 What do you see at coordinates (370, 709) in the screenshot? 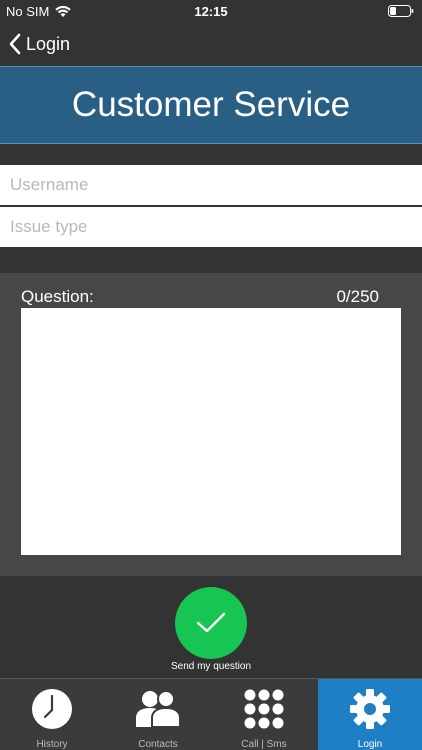
I see `gear-icon` at bounding box center [370, 709].